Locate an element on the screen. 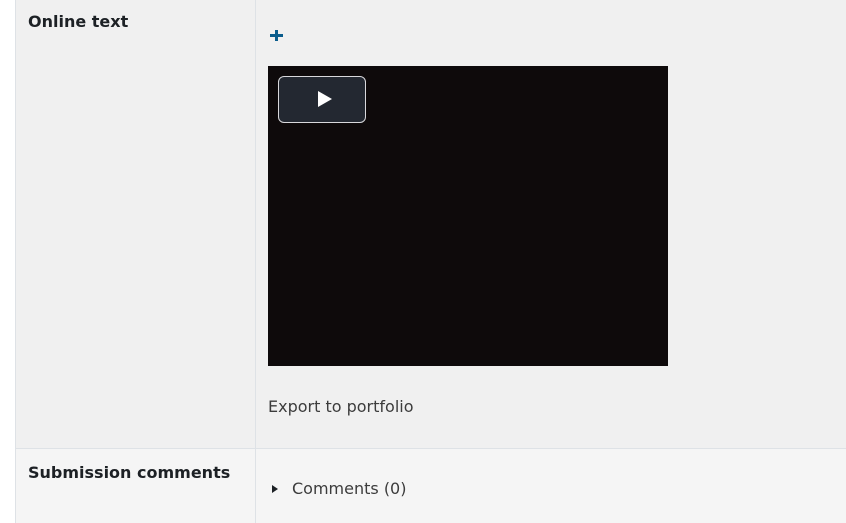  submission-comments-row: Submission comments Comments (0) is located at coordinates (431, 485).